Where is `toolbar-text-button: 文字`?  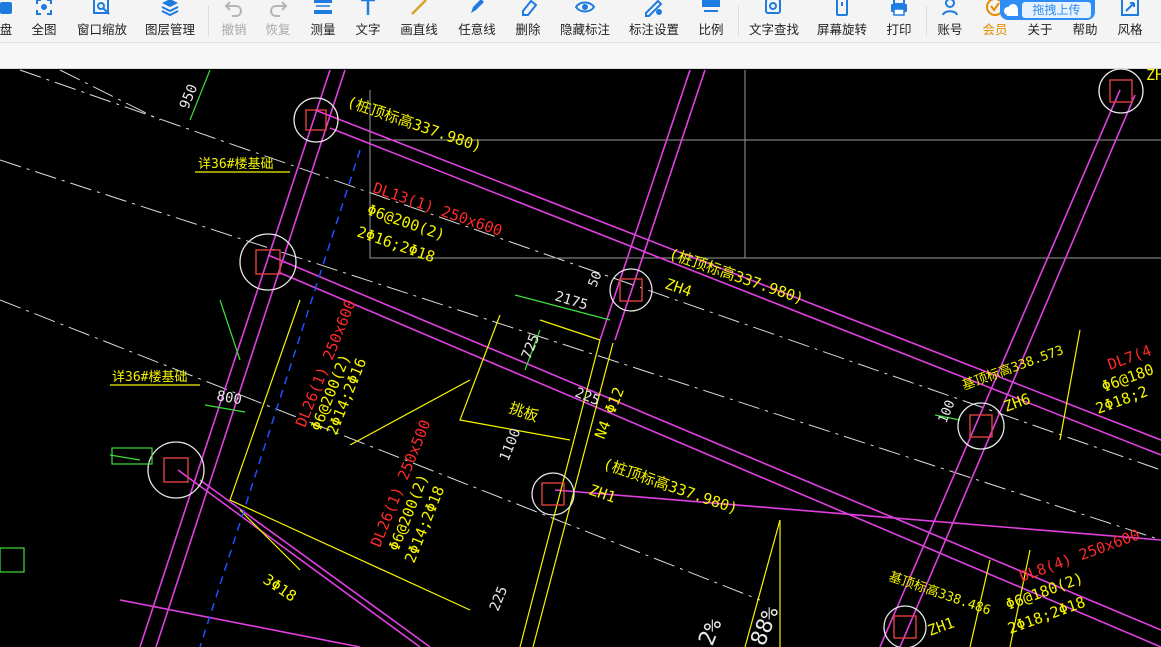 toolbar-text-button: 文字 is located at coordinates (368, 21).